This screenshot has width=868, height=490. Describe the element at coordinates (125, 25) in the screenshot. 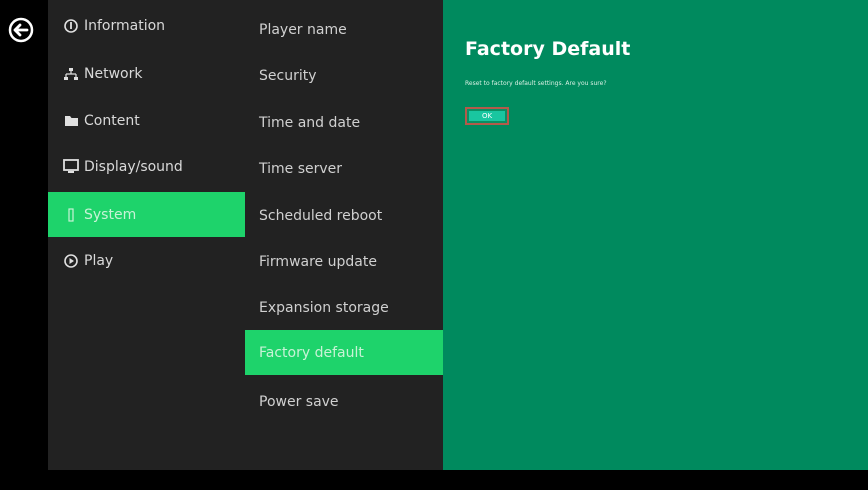

I see `menu-item-label: Information` at that location.